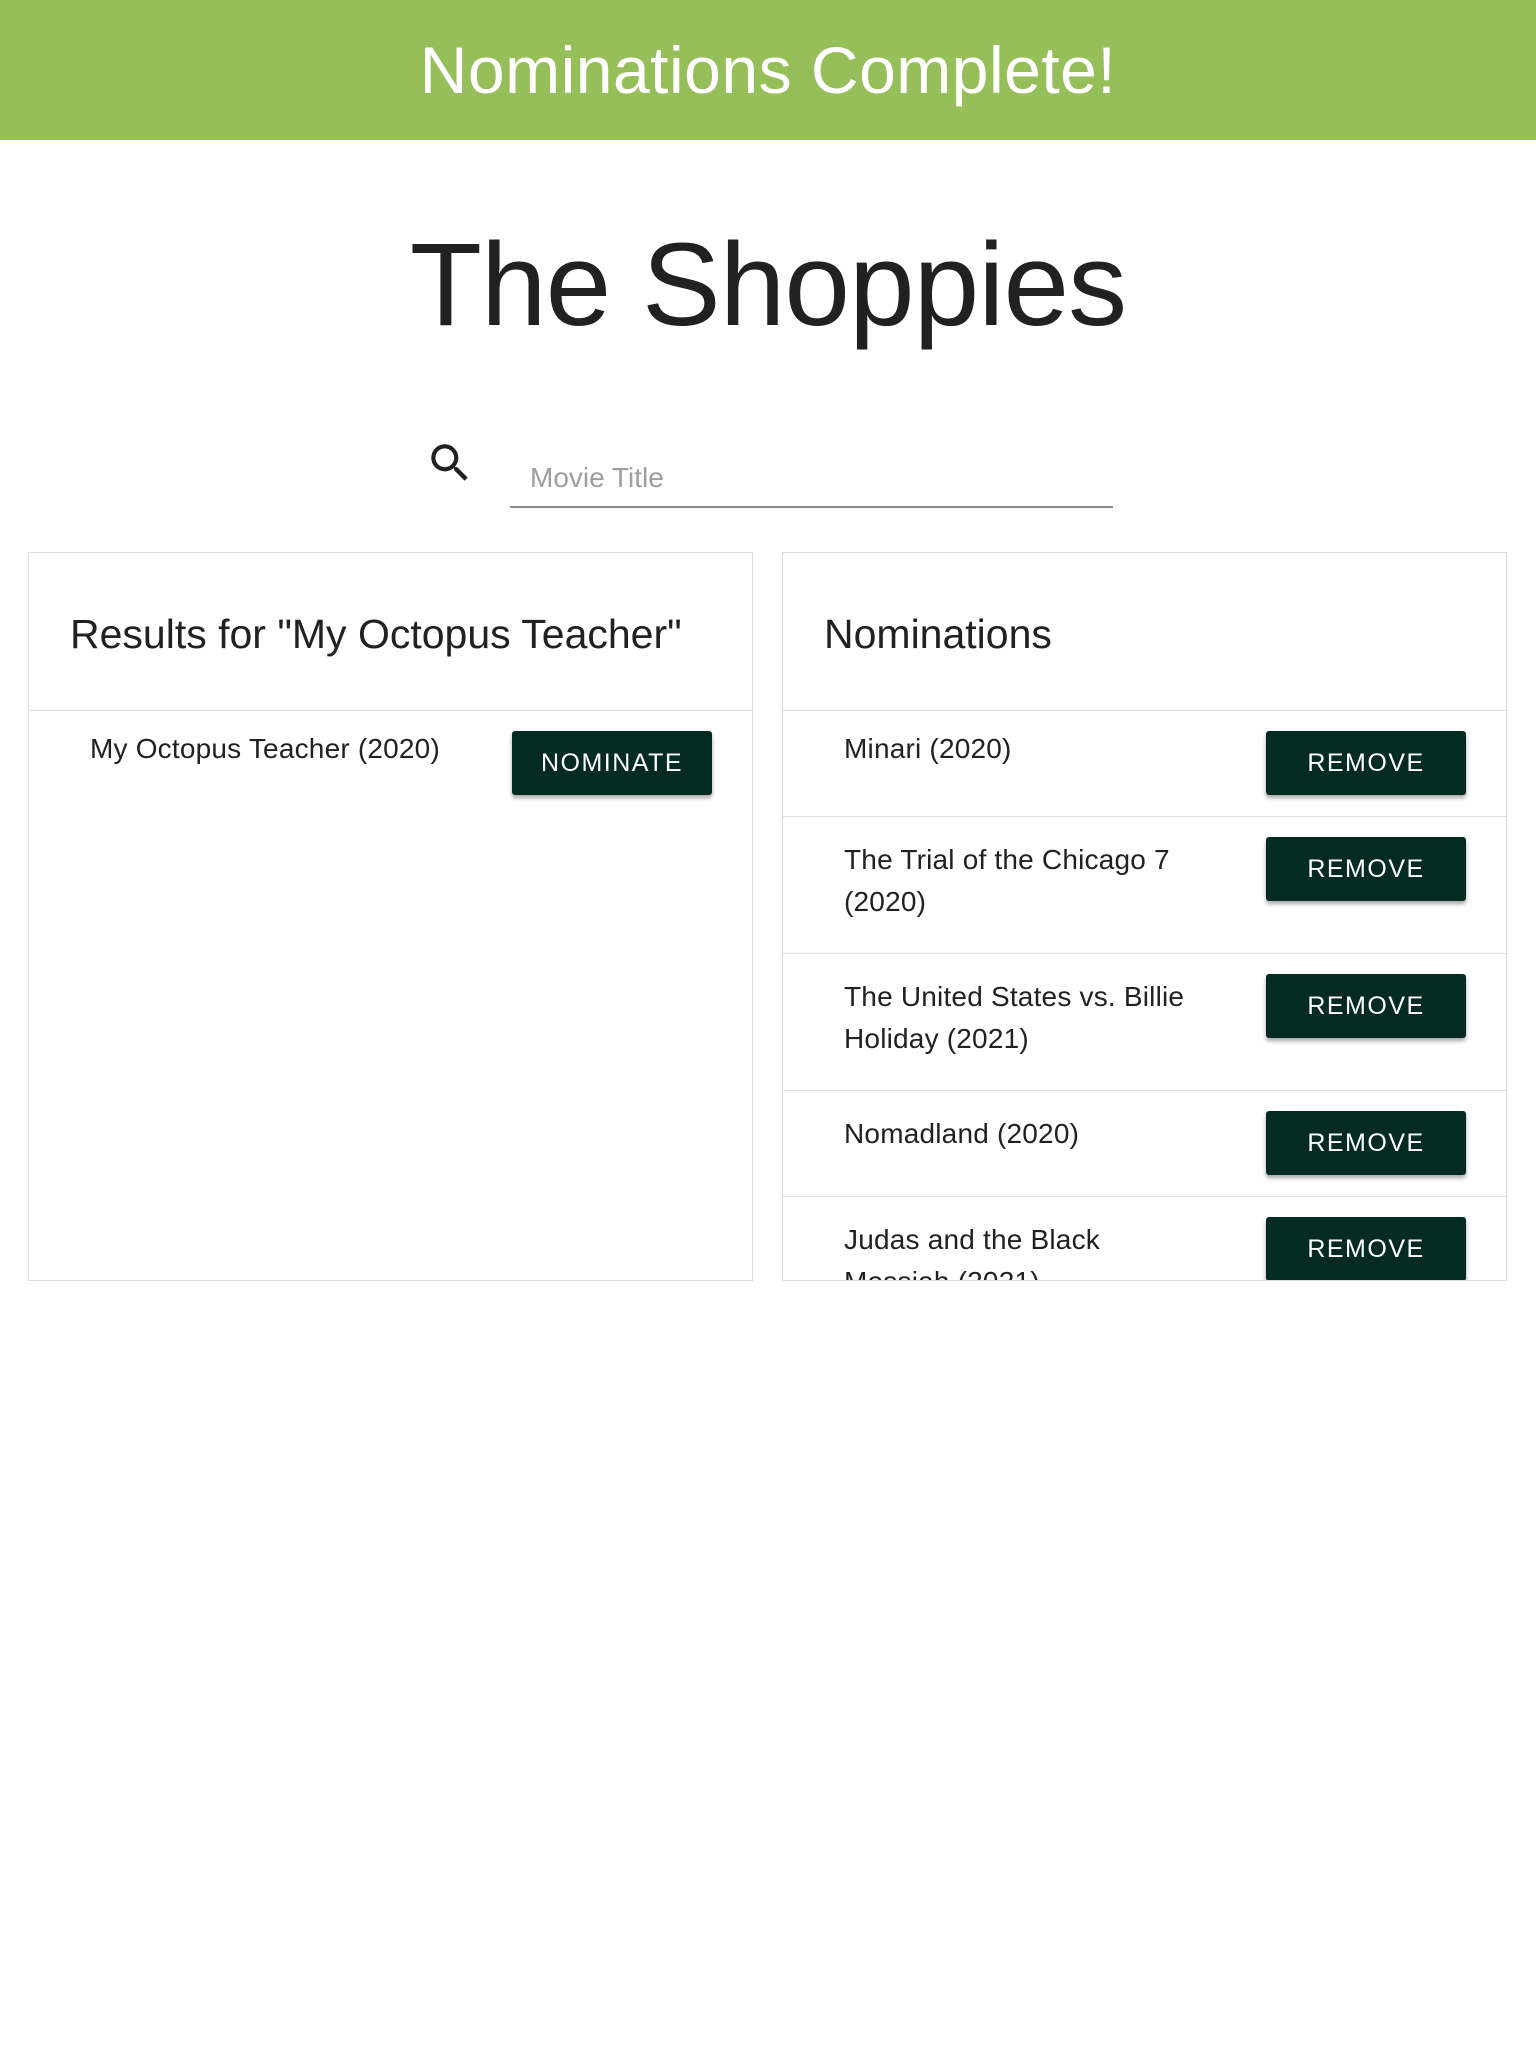 Image resolution: width=1536 pixels, height=2048 pixels. I want to click on results-title: Results for "My Octopus Teacher", so click(376, 634).